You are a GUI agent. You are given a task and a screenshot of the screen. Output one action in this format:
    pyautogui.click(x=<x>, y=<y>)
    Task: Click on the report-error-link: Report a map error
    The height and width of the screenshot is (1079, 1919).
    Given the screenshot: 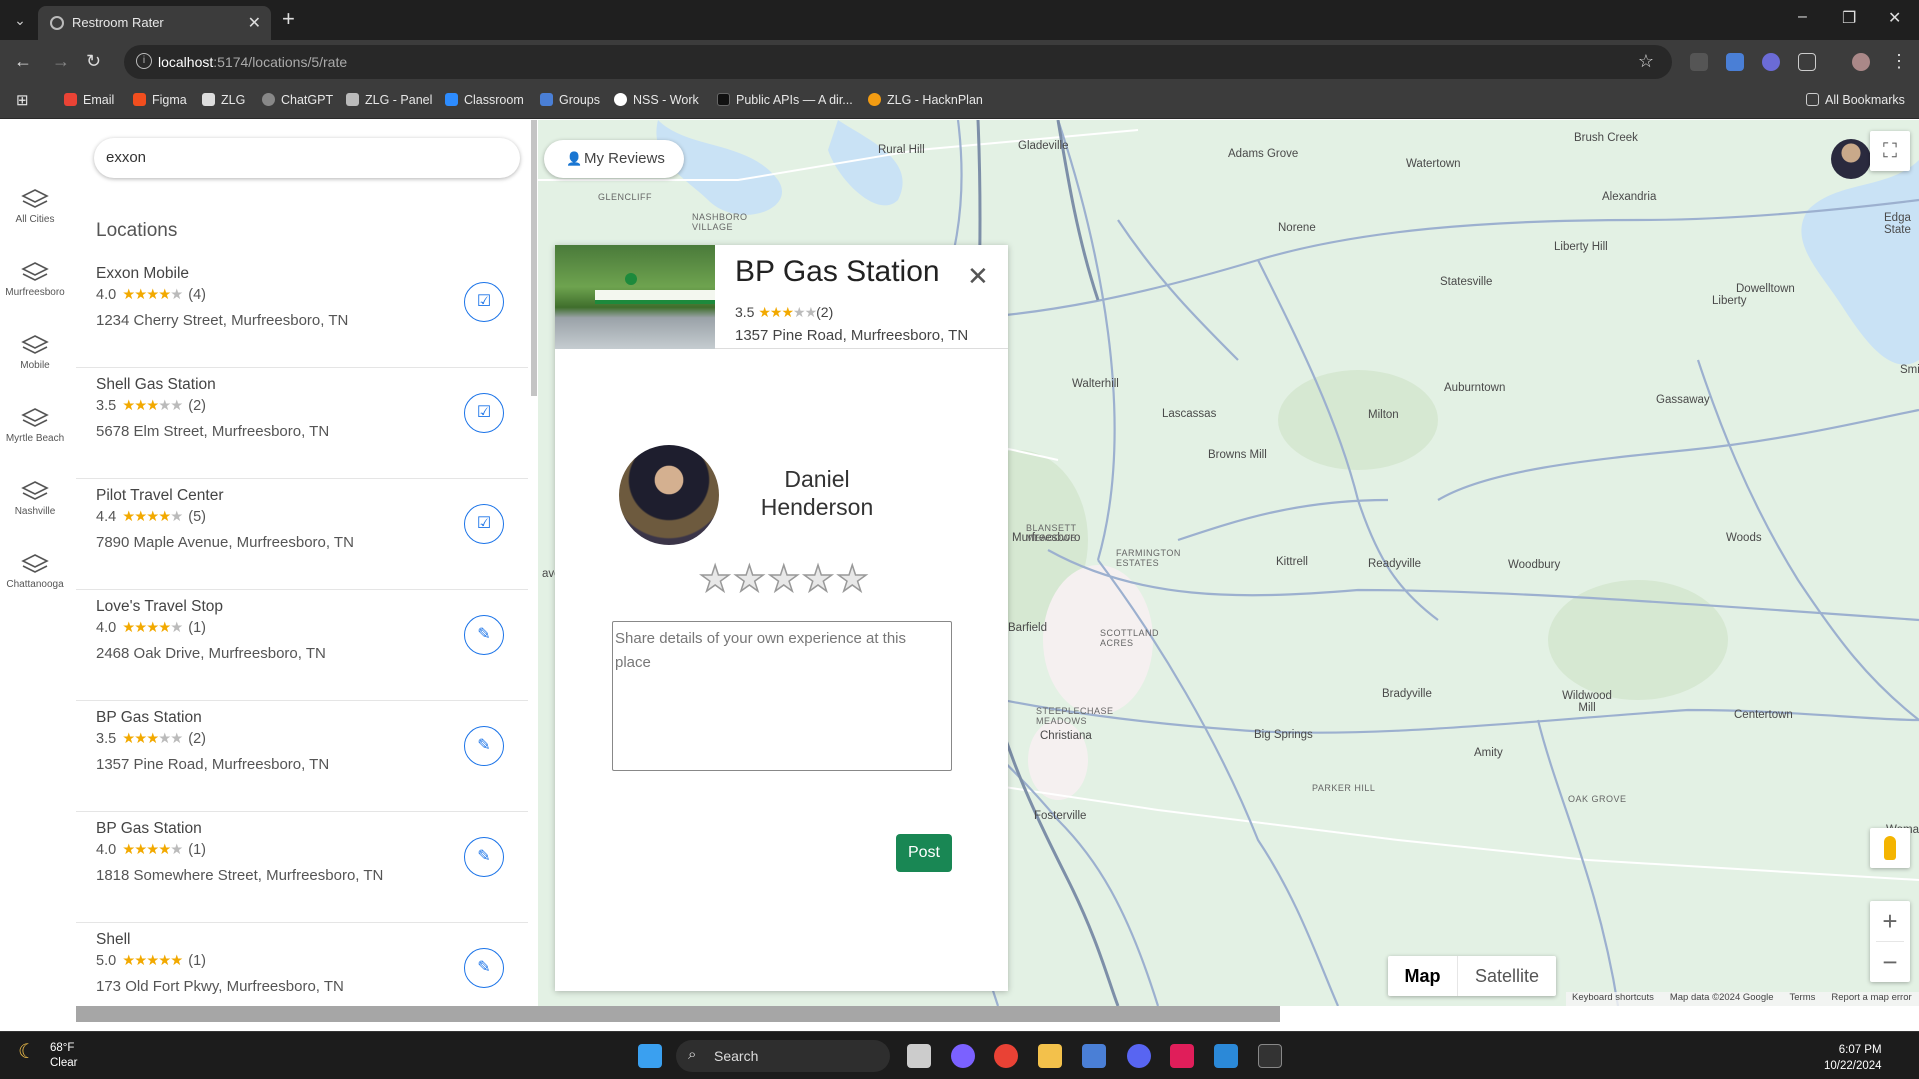 What is the action you would take?
    pyautogui.click(x=1871, y=997)
    